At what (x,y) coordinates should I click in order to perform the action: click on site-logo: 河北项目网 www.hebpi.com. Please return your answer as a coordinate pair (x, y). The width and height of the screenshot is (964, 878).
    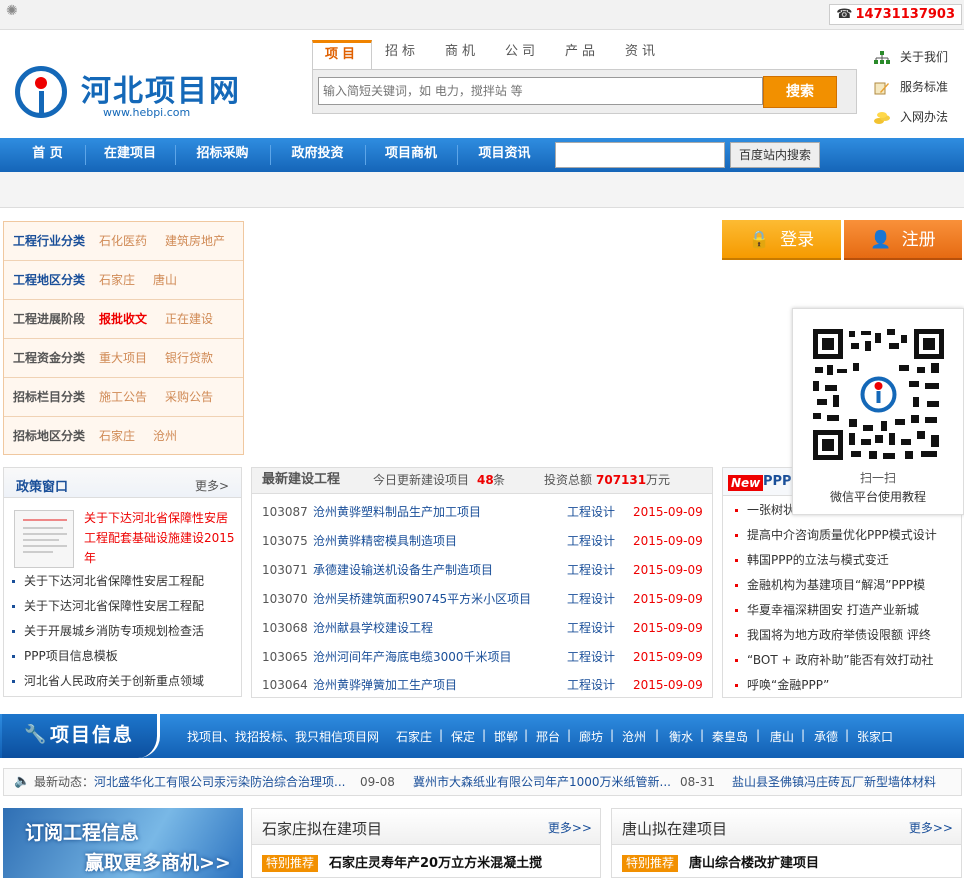
    Looking at the image, I should click on (135, 92).